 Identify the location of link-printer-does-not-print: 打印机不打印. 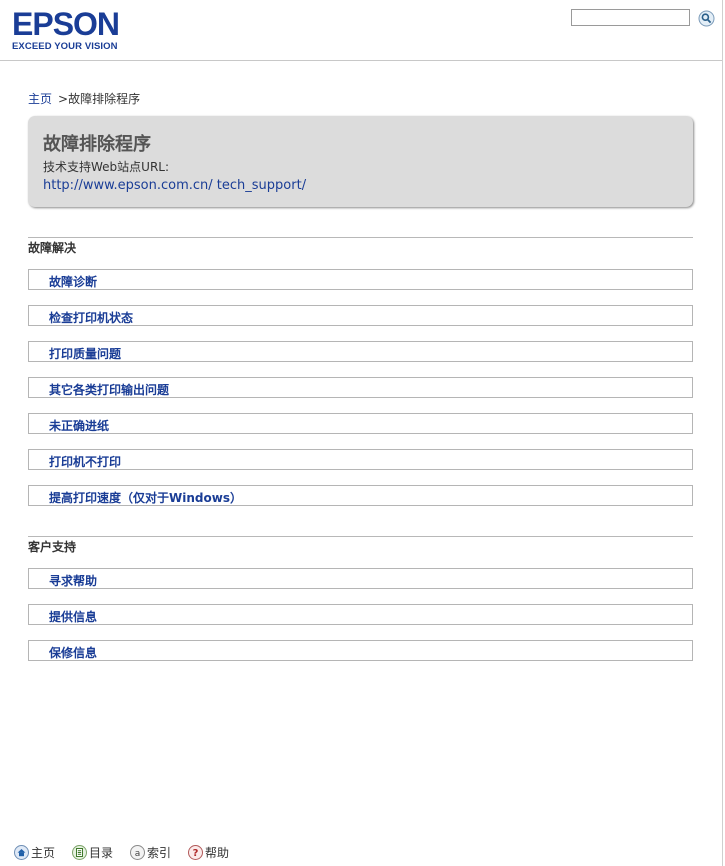
(360, 459).